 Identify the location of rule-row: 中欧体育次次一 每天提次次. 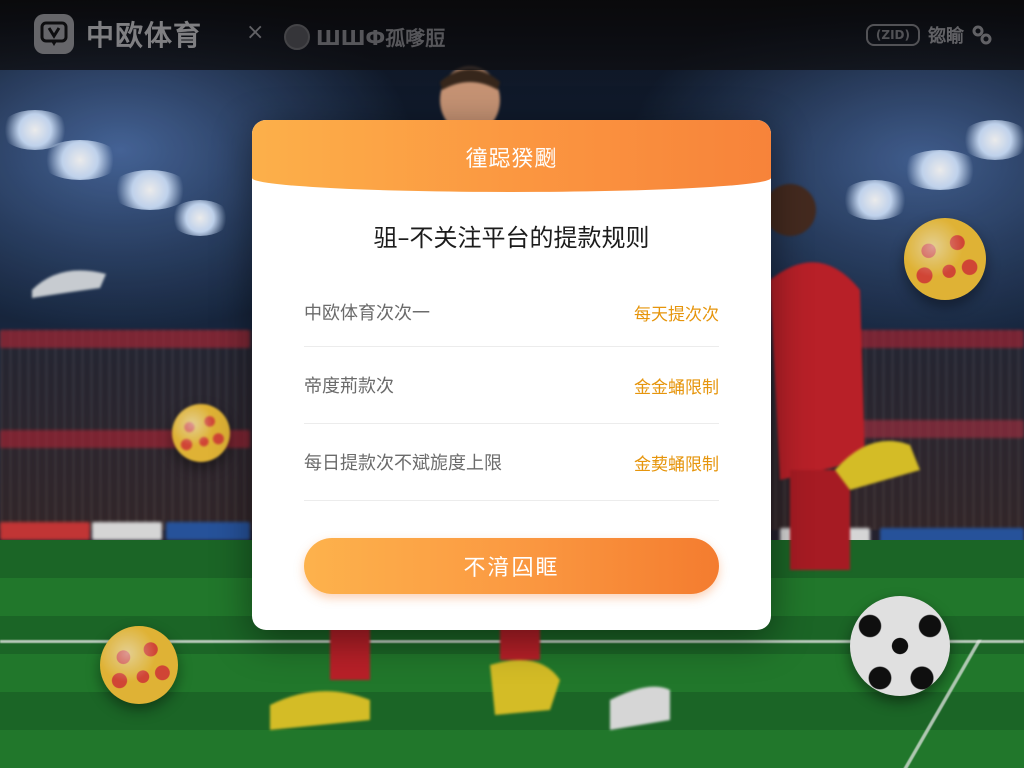
(511, 312).